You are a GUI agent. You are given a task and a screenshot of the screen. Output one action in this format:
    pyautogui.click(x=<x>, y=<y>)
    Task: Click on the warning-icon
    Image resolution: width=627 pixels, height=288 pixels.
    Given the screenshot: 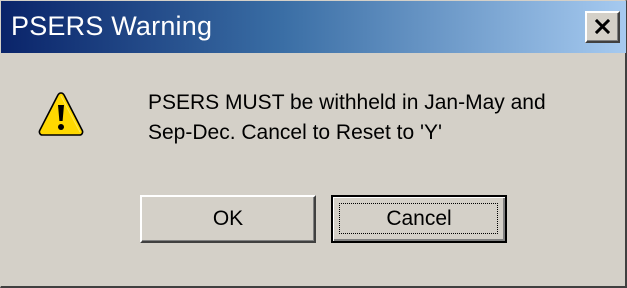 What is the action you would take?
    pyautogui.click(x=61, y=114)
    